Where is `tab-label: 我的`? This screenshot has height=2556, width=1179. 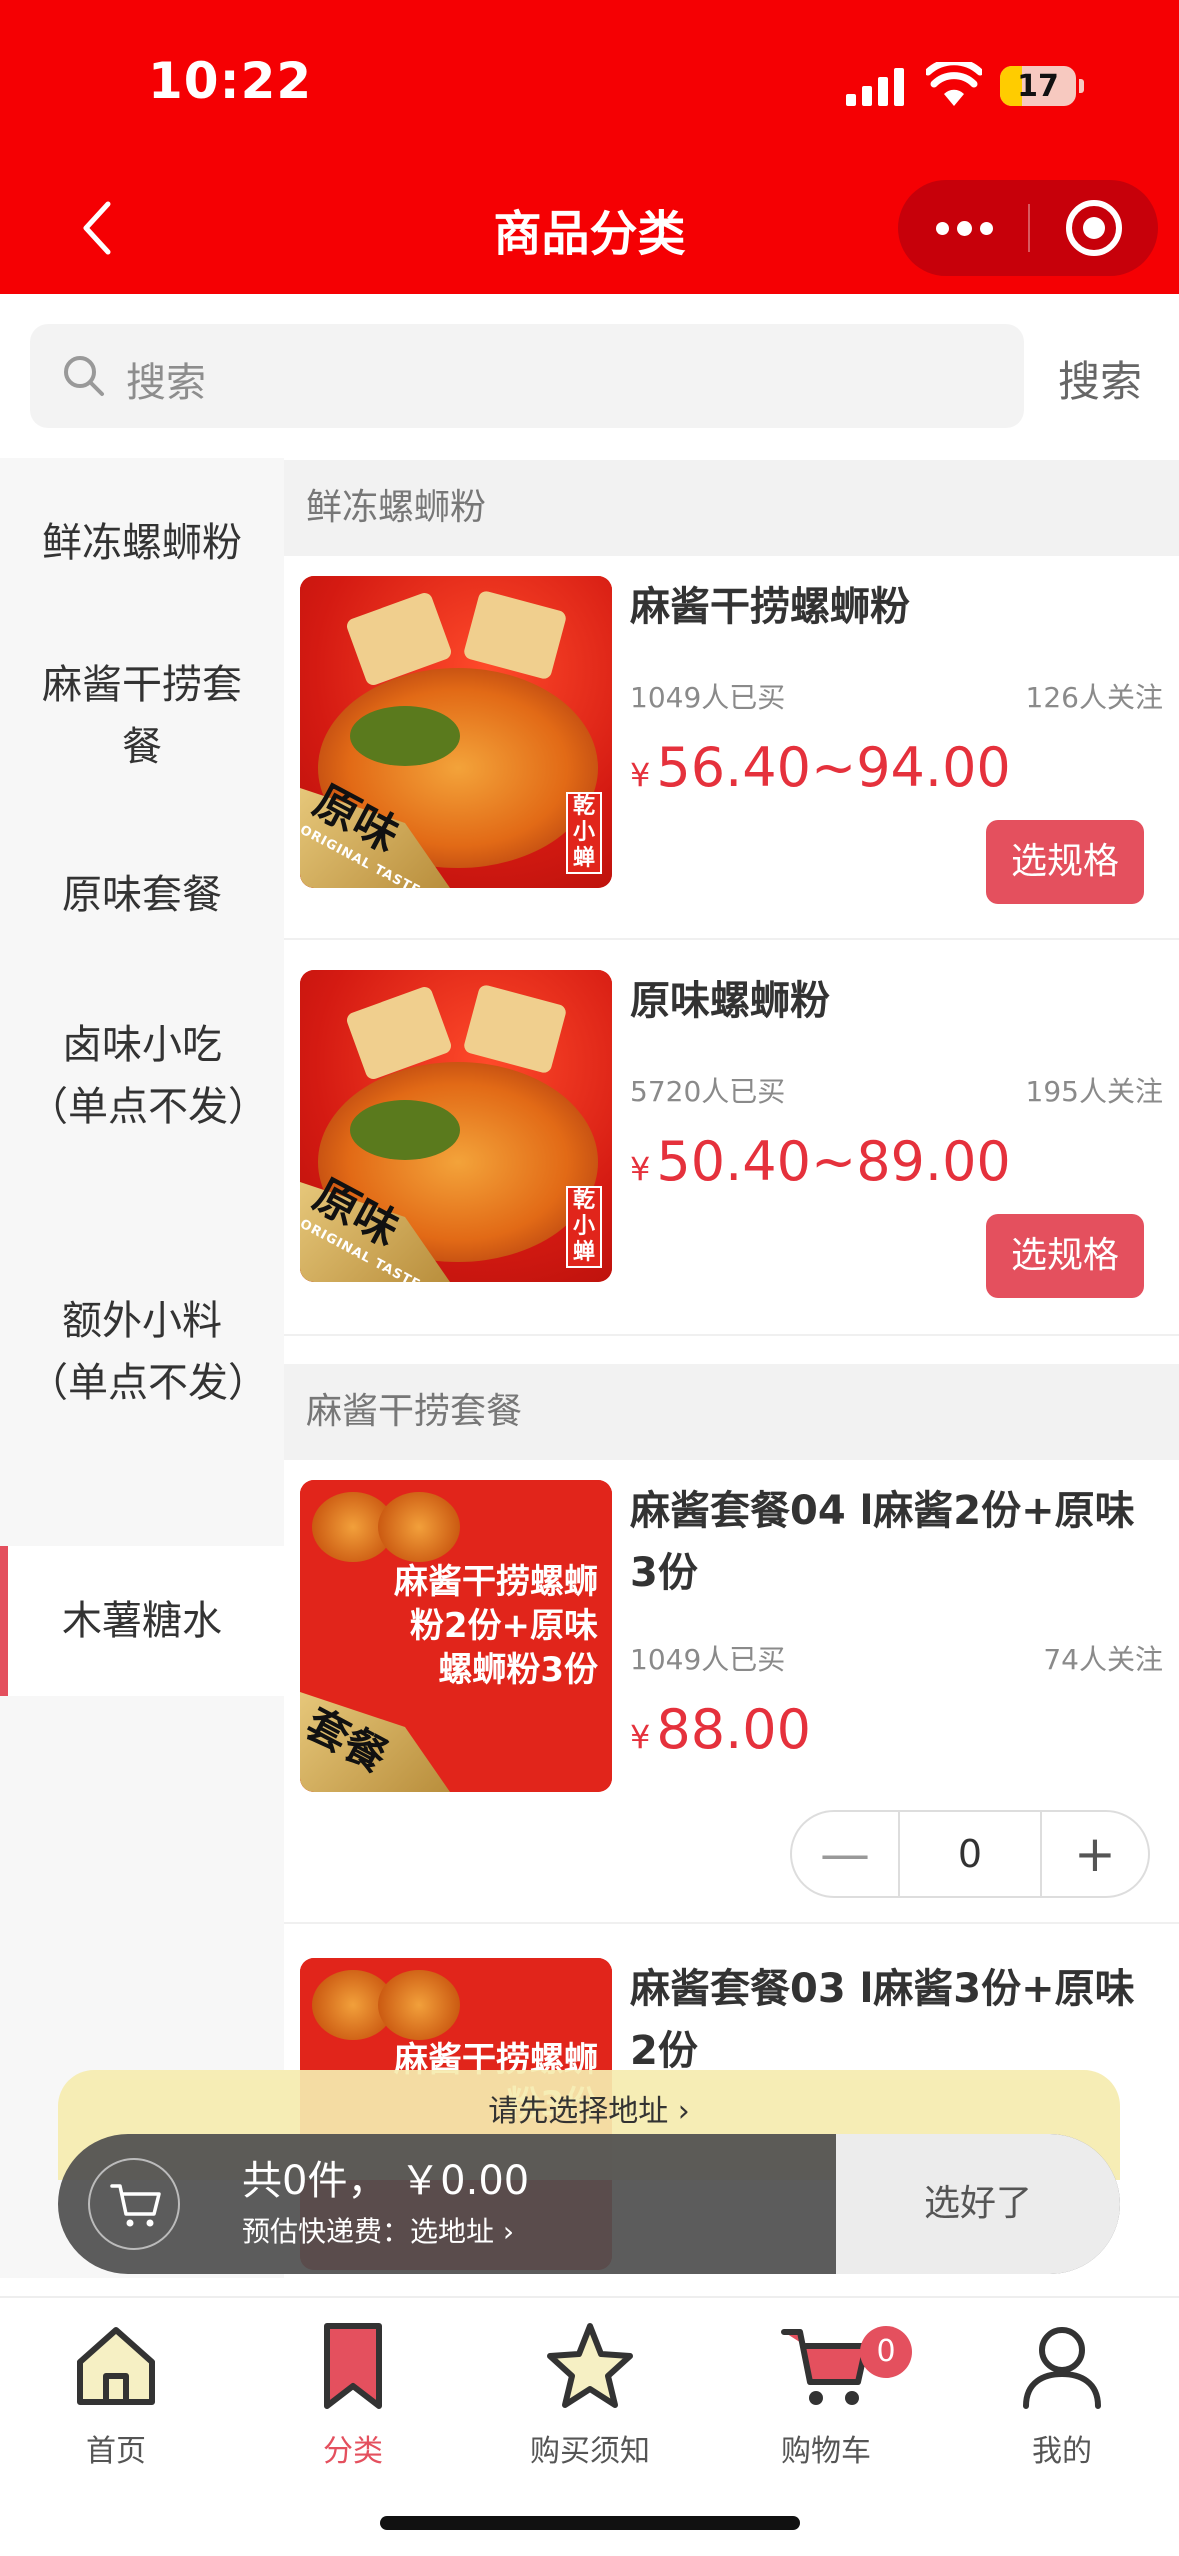 tab-label: 我的 is located at coordinates (1062, 2451).